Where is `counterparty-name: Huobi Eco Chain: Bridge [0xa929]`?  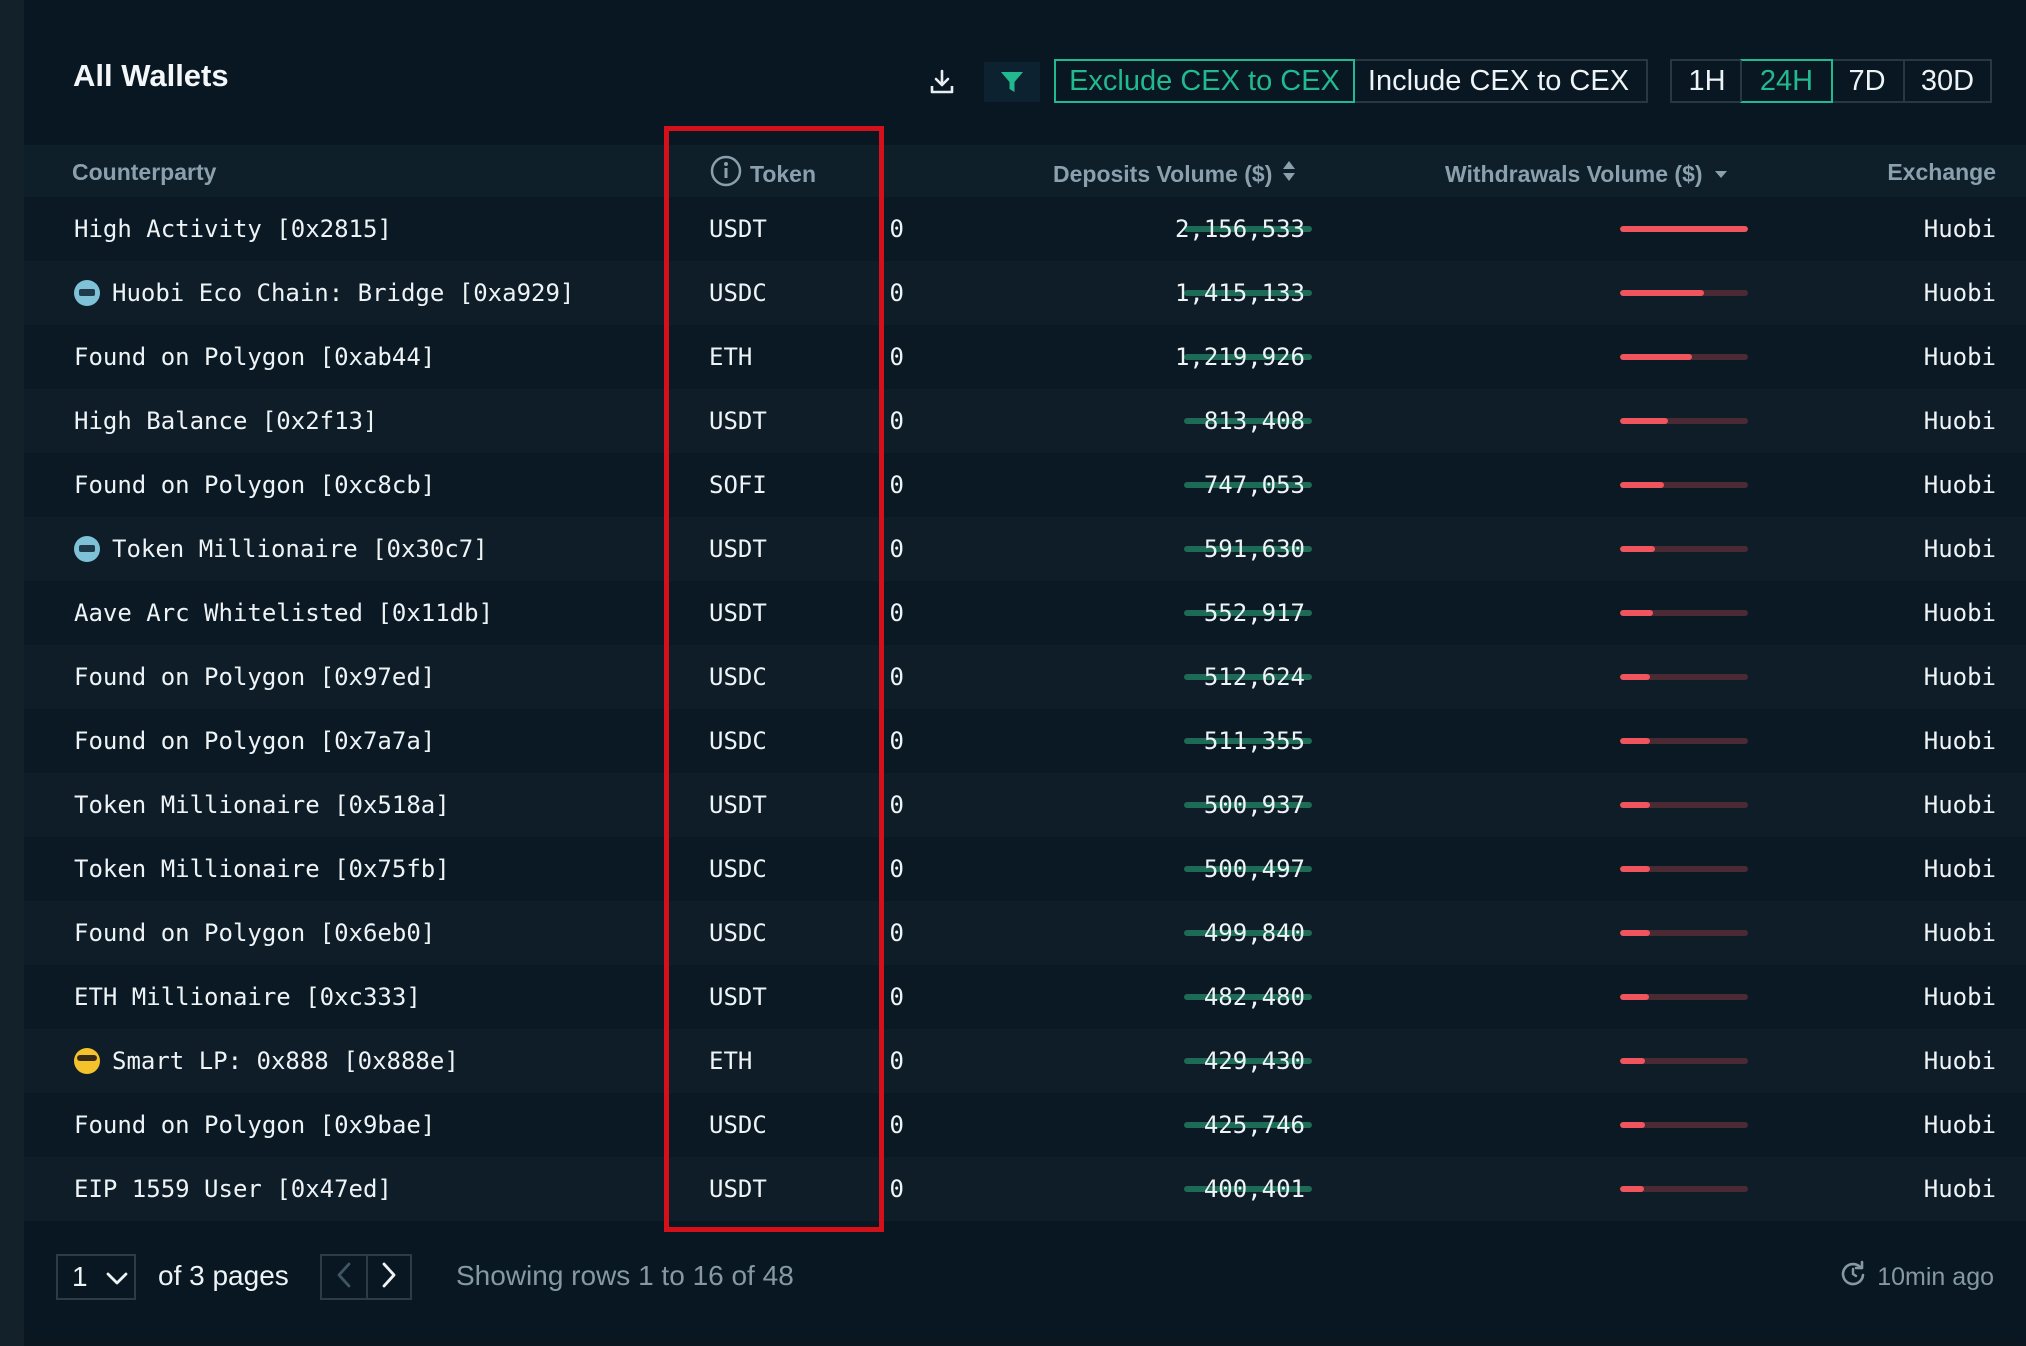 counterparty-name: Huobi Eco Chain: Bridge [0xa929] is located at coordinates (343, 293).